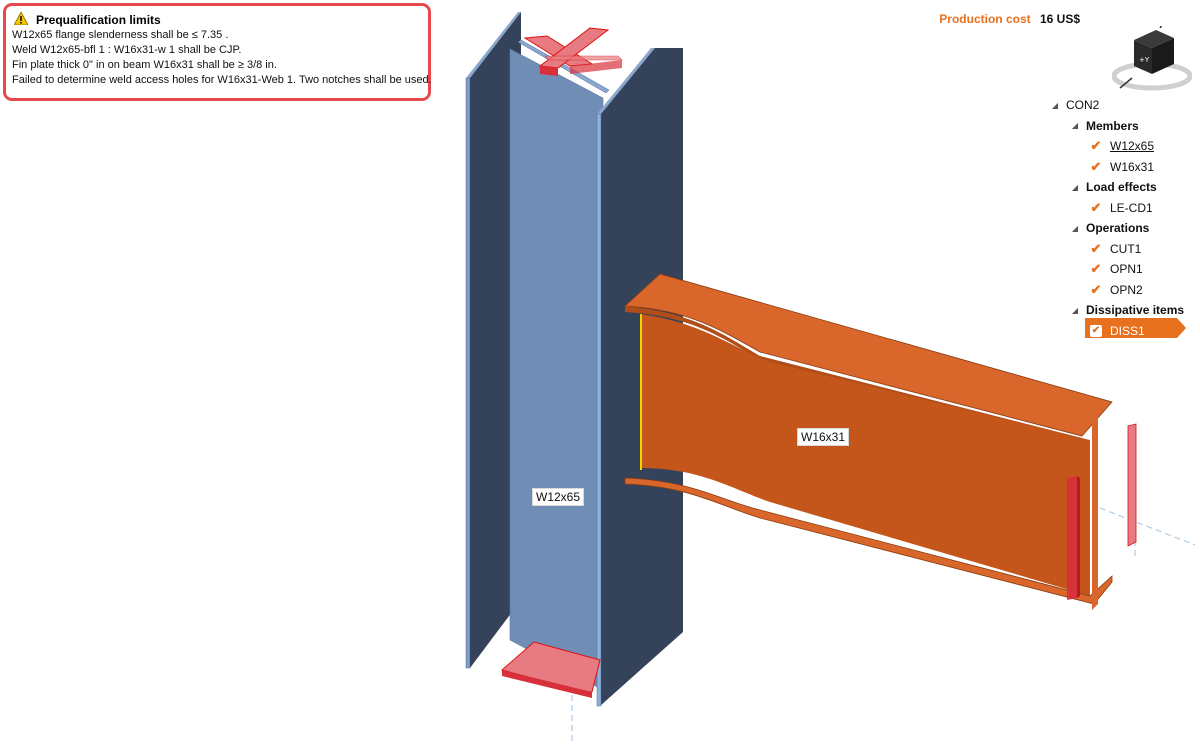 The height and width of the screenshot is (750, 1200). What do you see at coordinates (216, 19) in the screenshot?
I see `warning-title: Prequalification limits` at bounding box center [216, 19].